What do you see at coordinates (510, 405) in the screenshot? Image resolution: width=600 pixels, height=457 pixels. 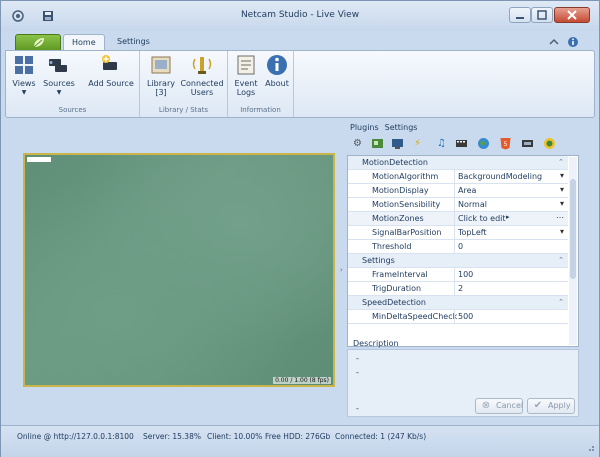 I see `cancel-label: Cancel` at bounding box center [510, 405].